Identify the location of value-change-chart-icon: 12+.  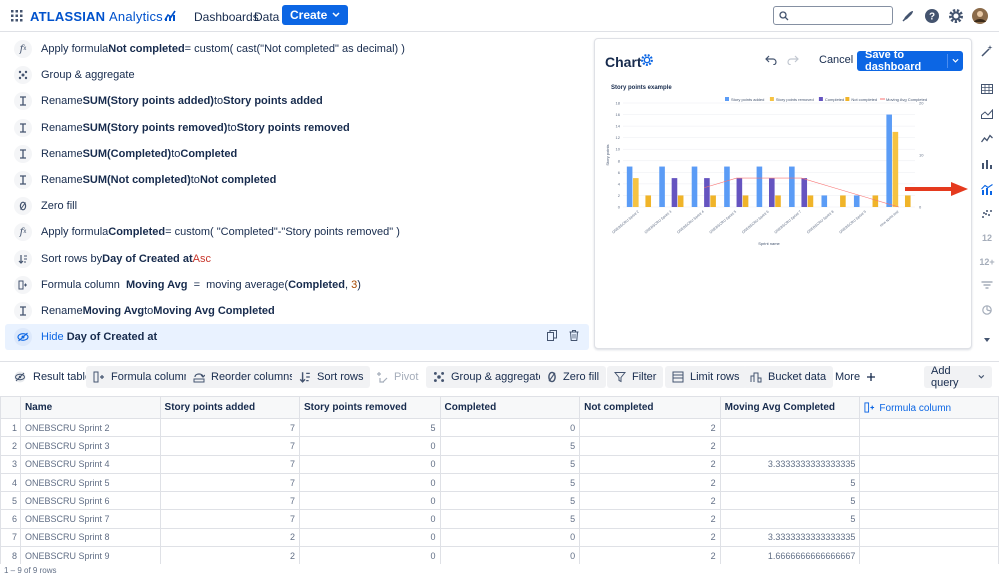
(987, 262).